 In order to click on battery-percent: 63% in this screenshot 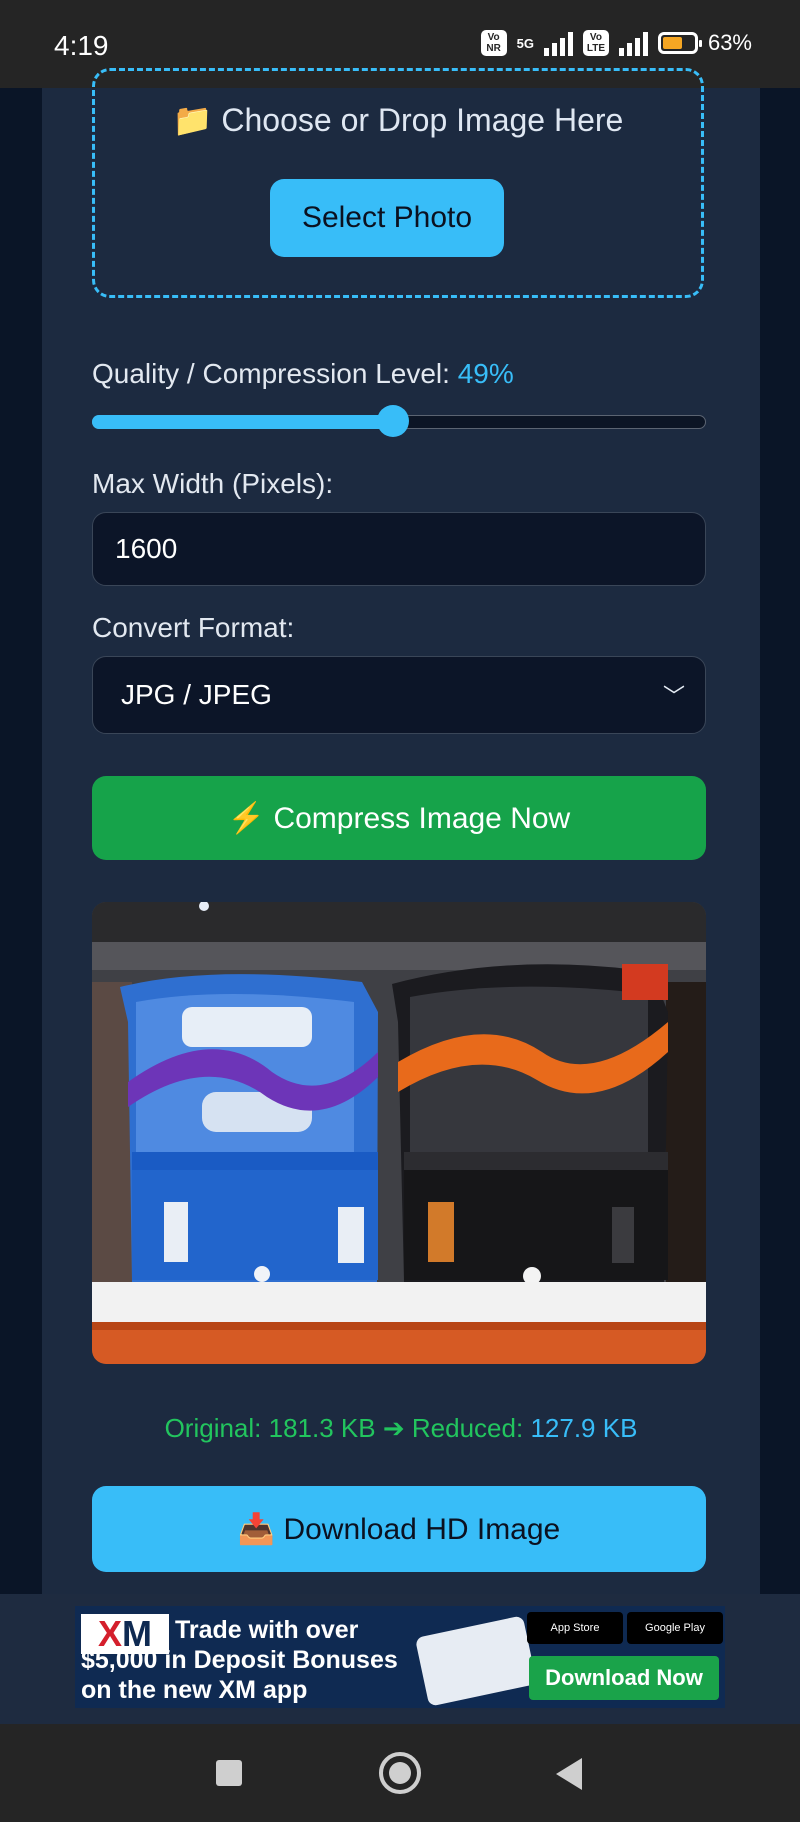, I will do `click(729, 42)`.